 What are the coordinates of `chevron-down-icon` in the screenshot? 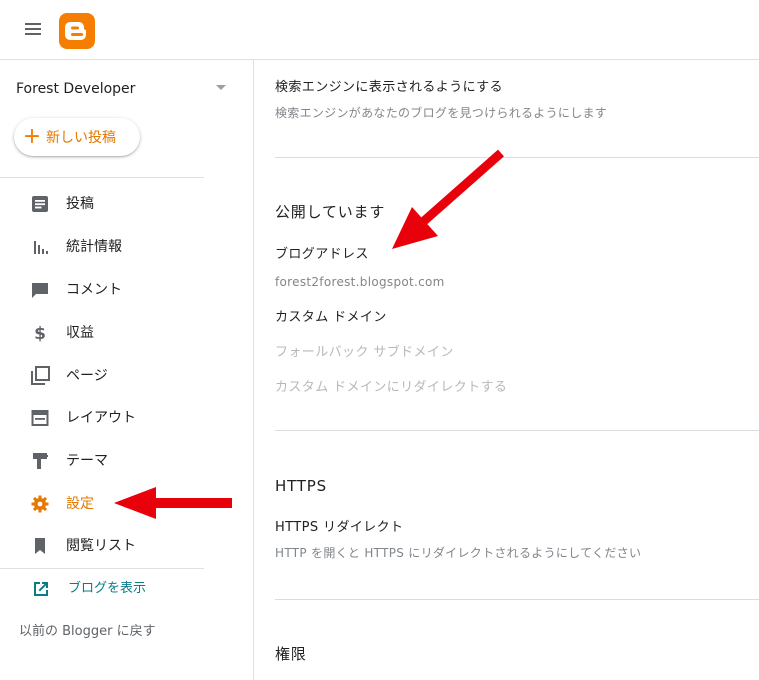 It's located at (221, 87).